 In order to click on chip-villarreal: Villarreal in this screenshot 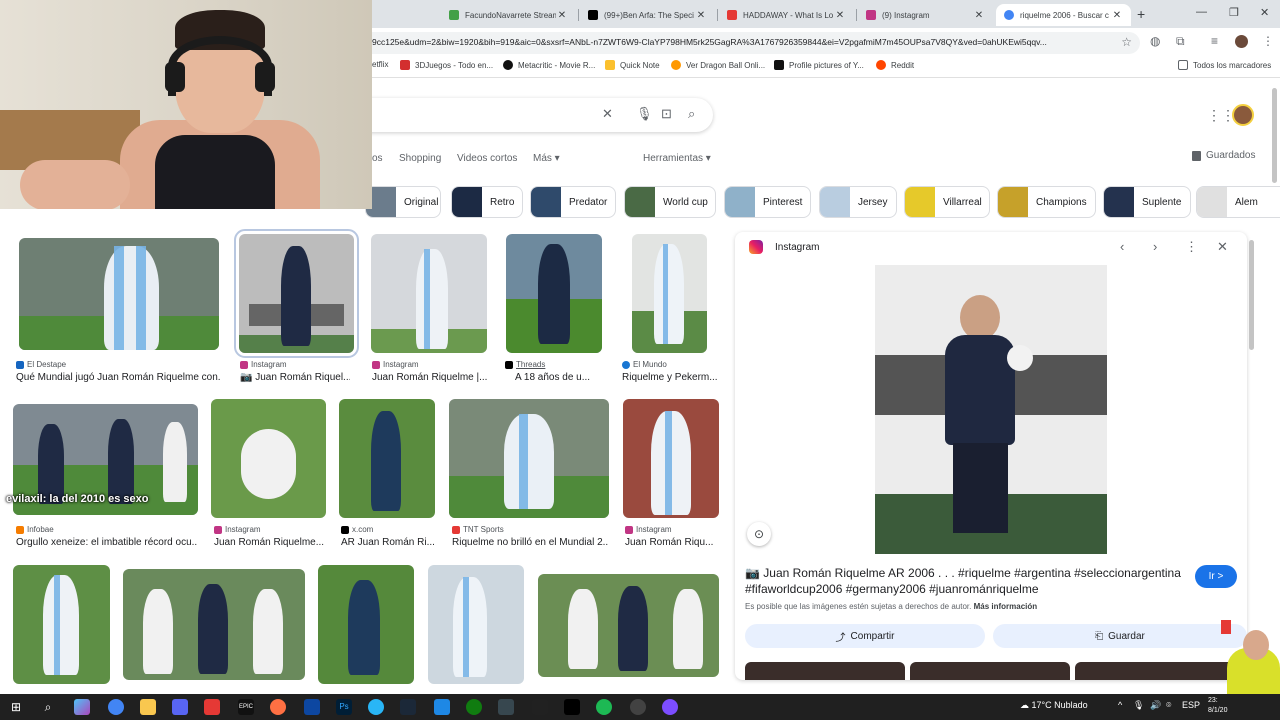, I will do `click(947, 202)`.